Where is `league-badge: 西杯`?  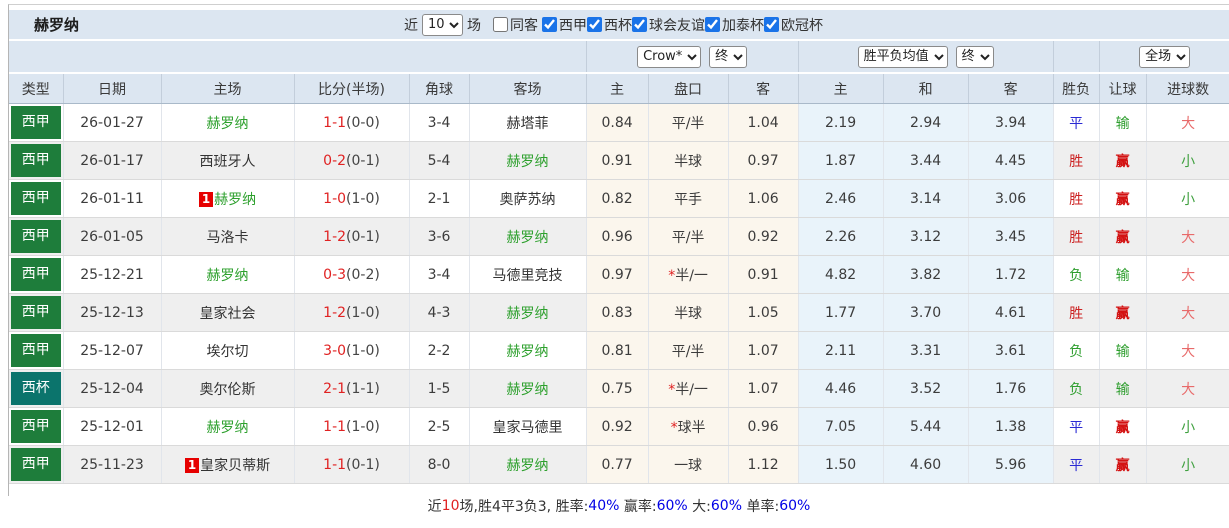 league-badge: 西杯 is located at coordinates (36, 388).